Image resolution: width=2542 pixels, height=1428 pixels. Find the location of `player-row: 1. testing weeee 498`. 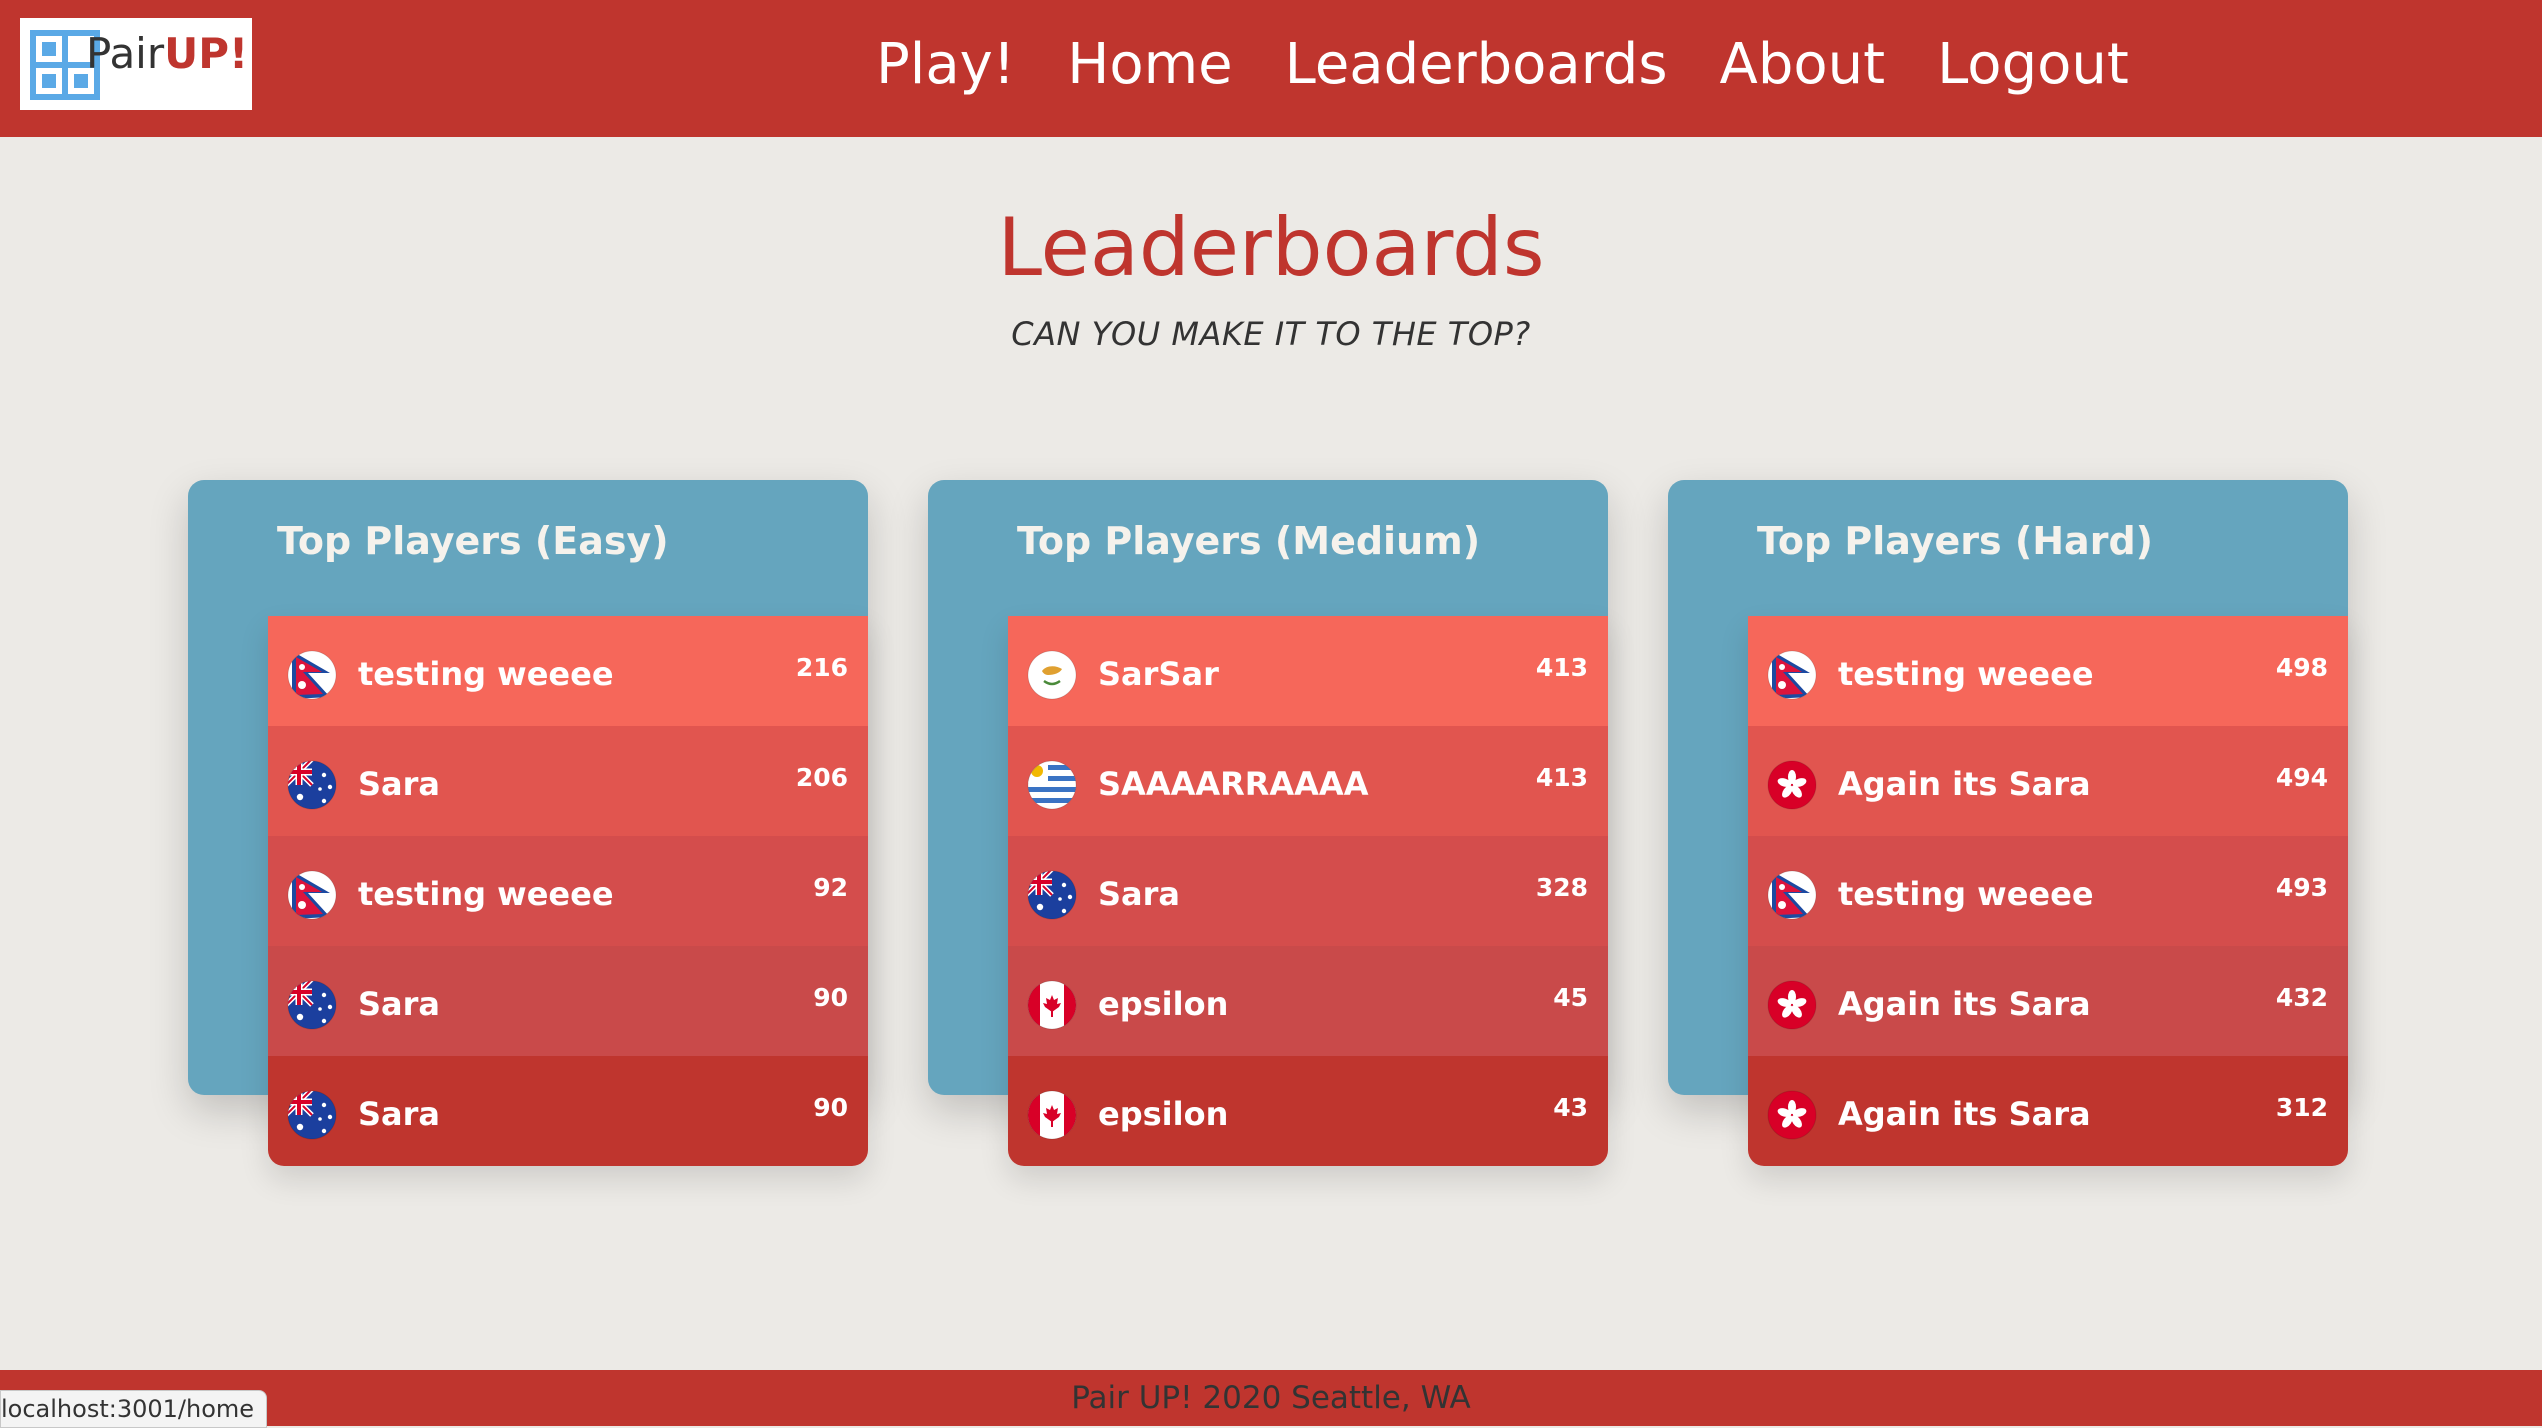

player-row: 1. testing weeee 498 is located at coordinates (2048, 671).